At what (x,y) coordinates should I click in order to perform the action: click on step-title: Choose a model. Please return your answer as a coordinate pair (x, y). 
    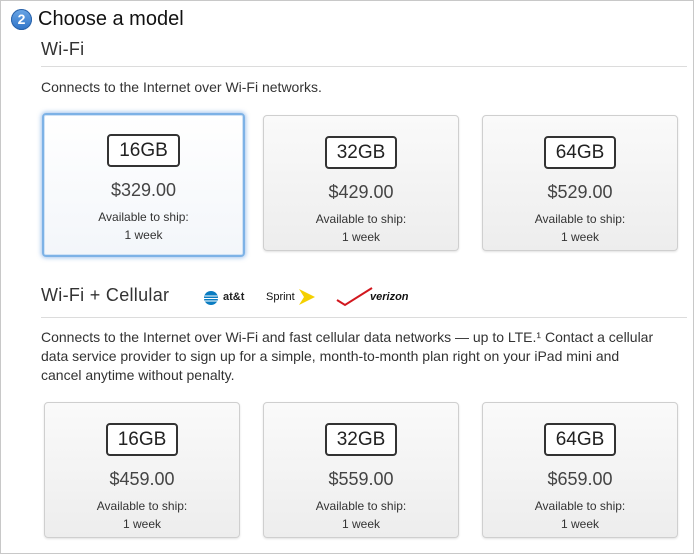
    Looking at the image, I should click on (111, 18).